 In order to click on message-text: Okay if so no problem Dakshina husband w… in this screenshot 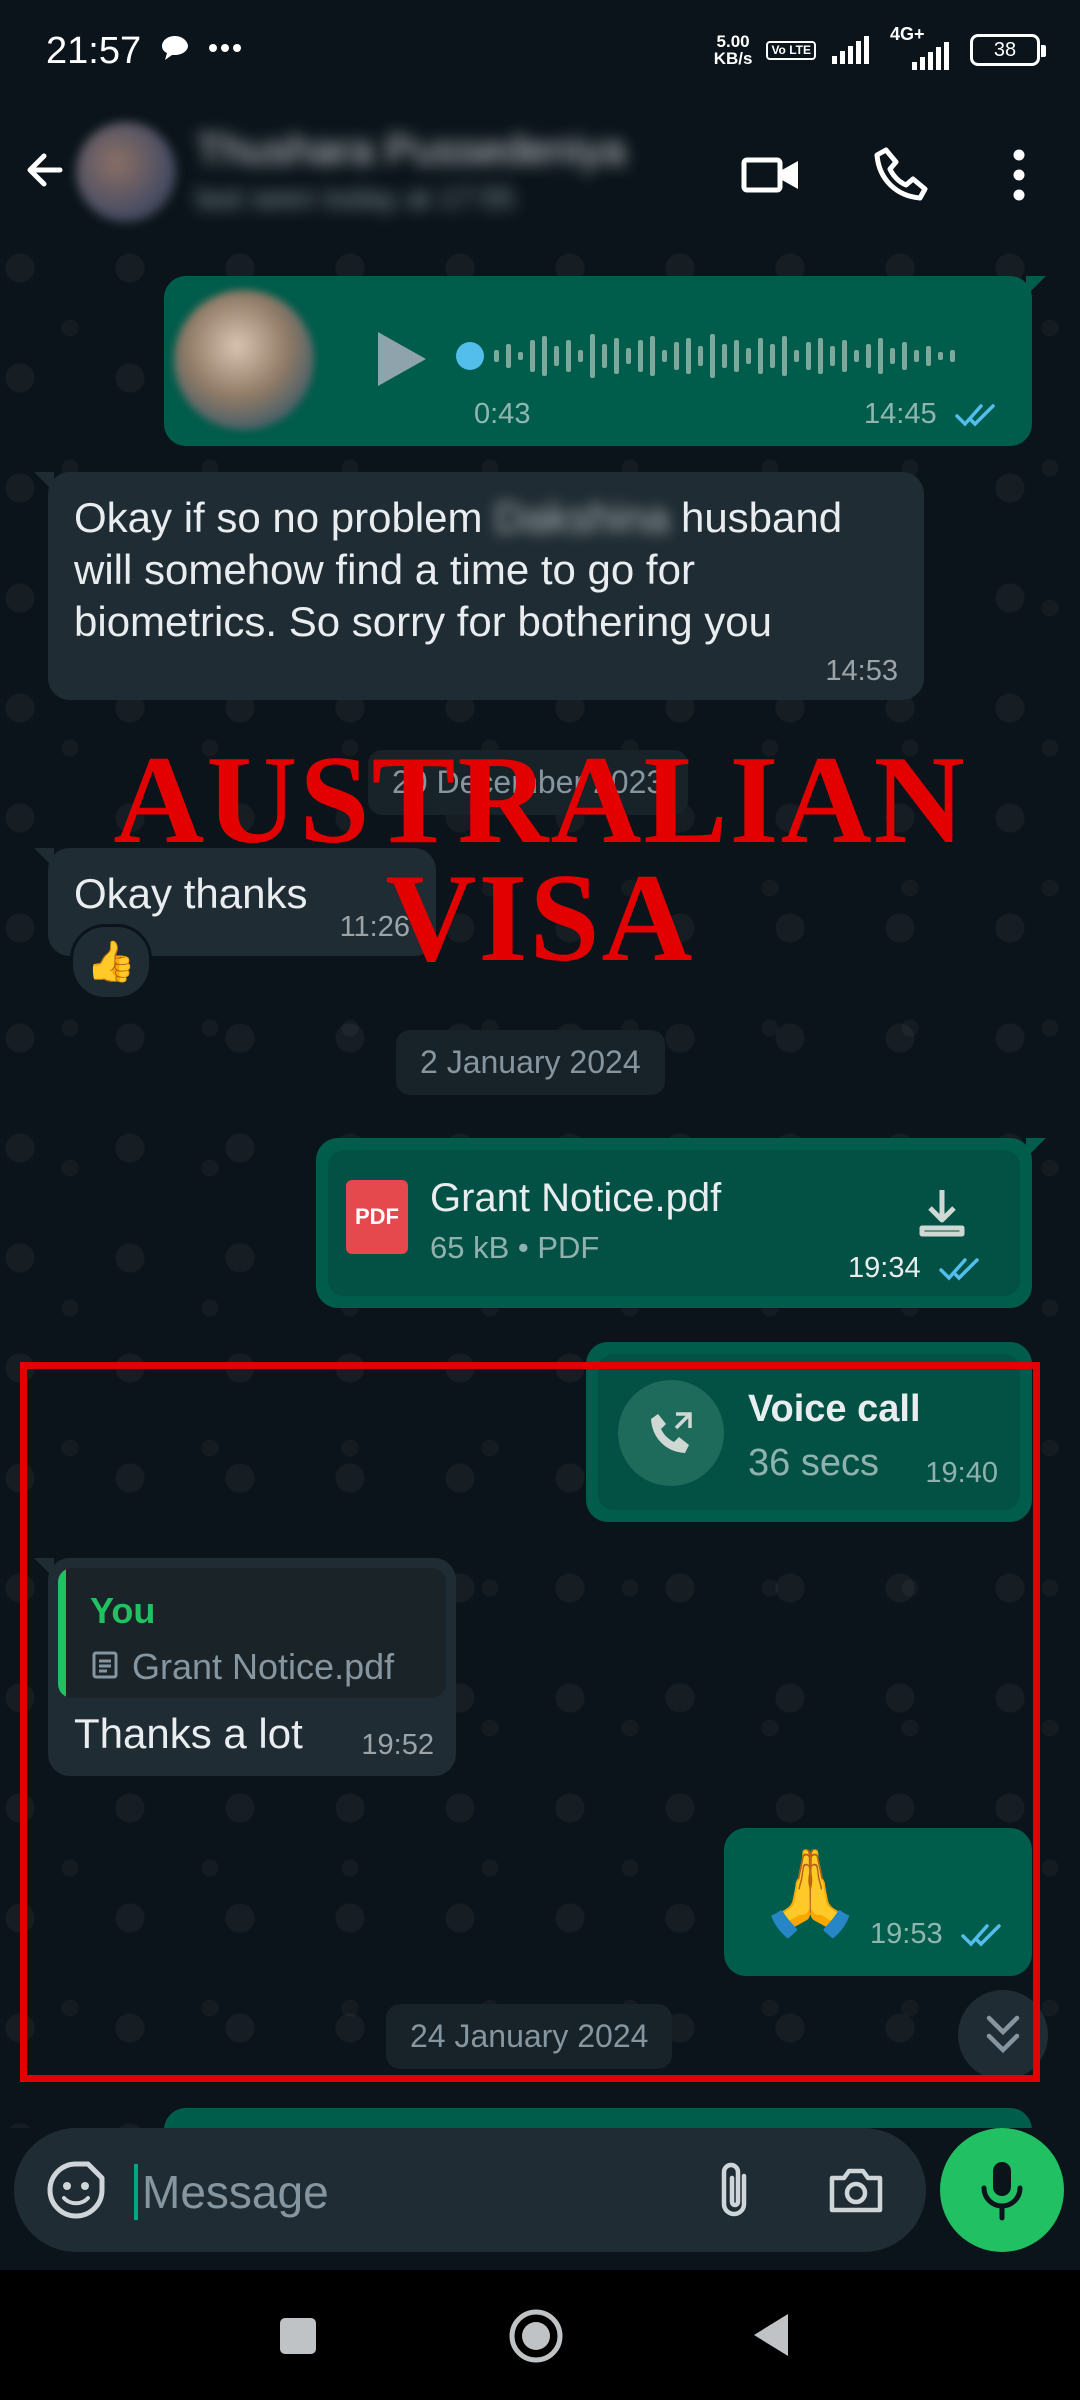, I will do `click(458, 569)`.